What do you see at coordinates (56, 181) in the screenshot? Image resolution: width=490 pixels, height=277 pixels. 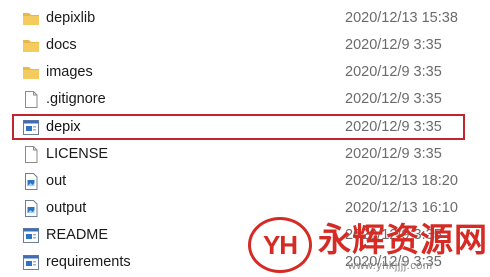 I see `file-name: out` at bounding box center [56, 181].